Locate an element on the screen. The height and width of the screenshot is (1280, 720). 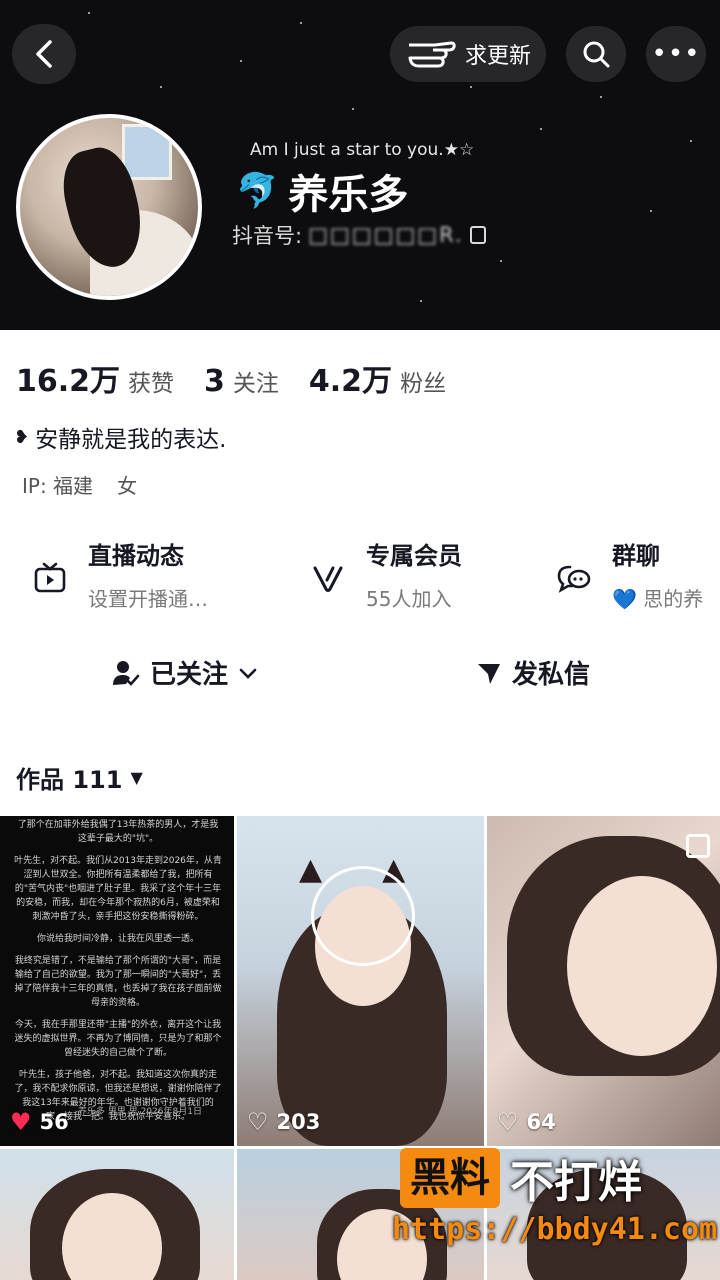
more-button: ••• is located at coordinates (676, 54).